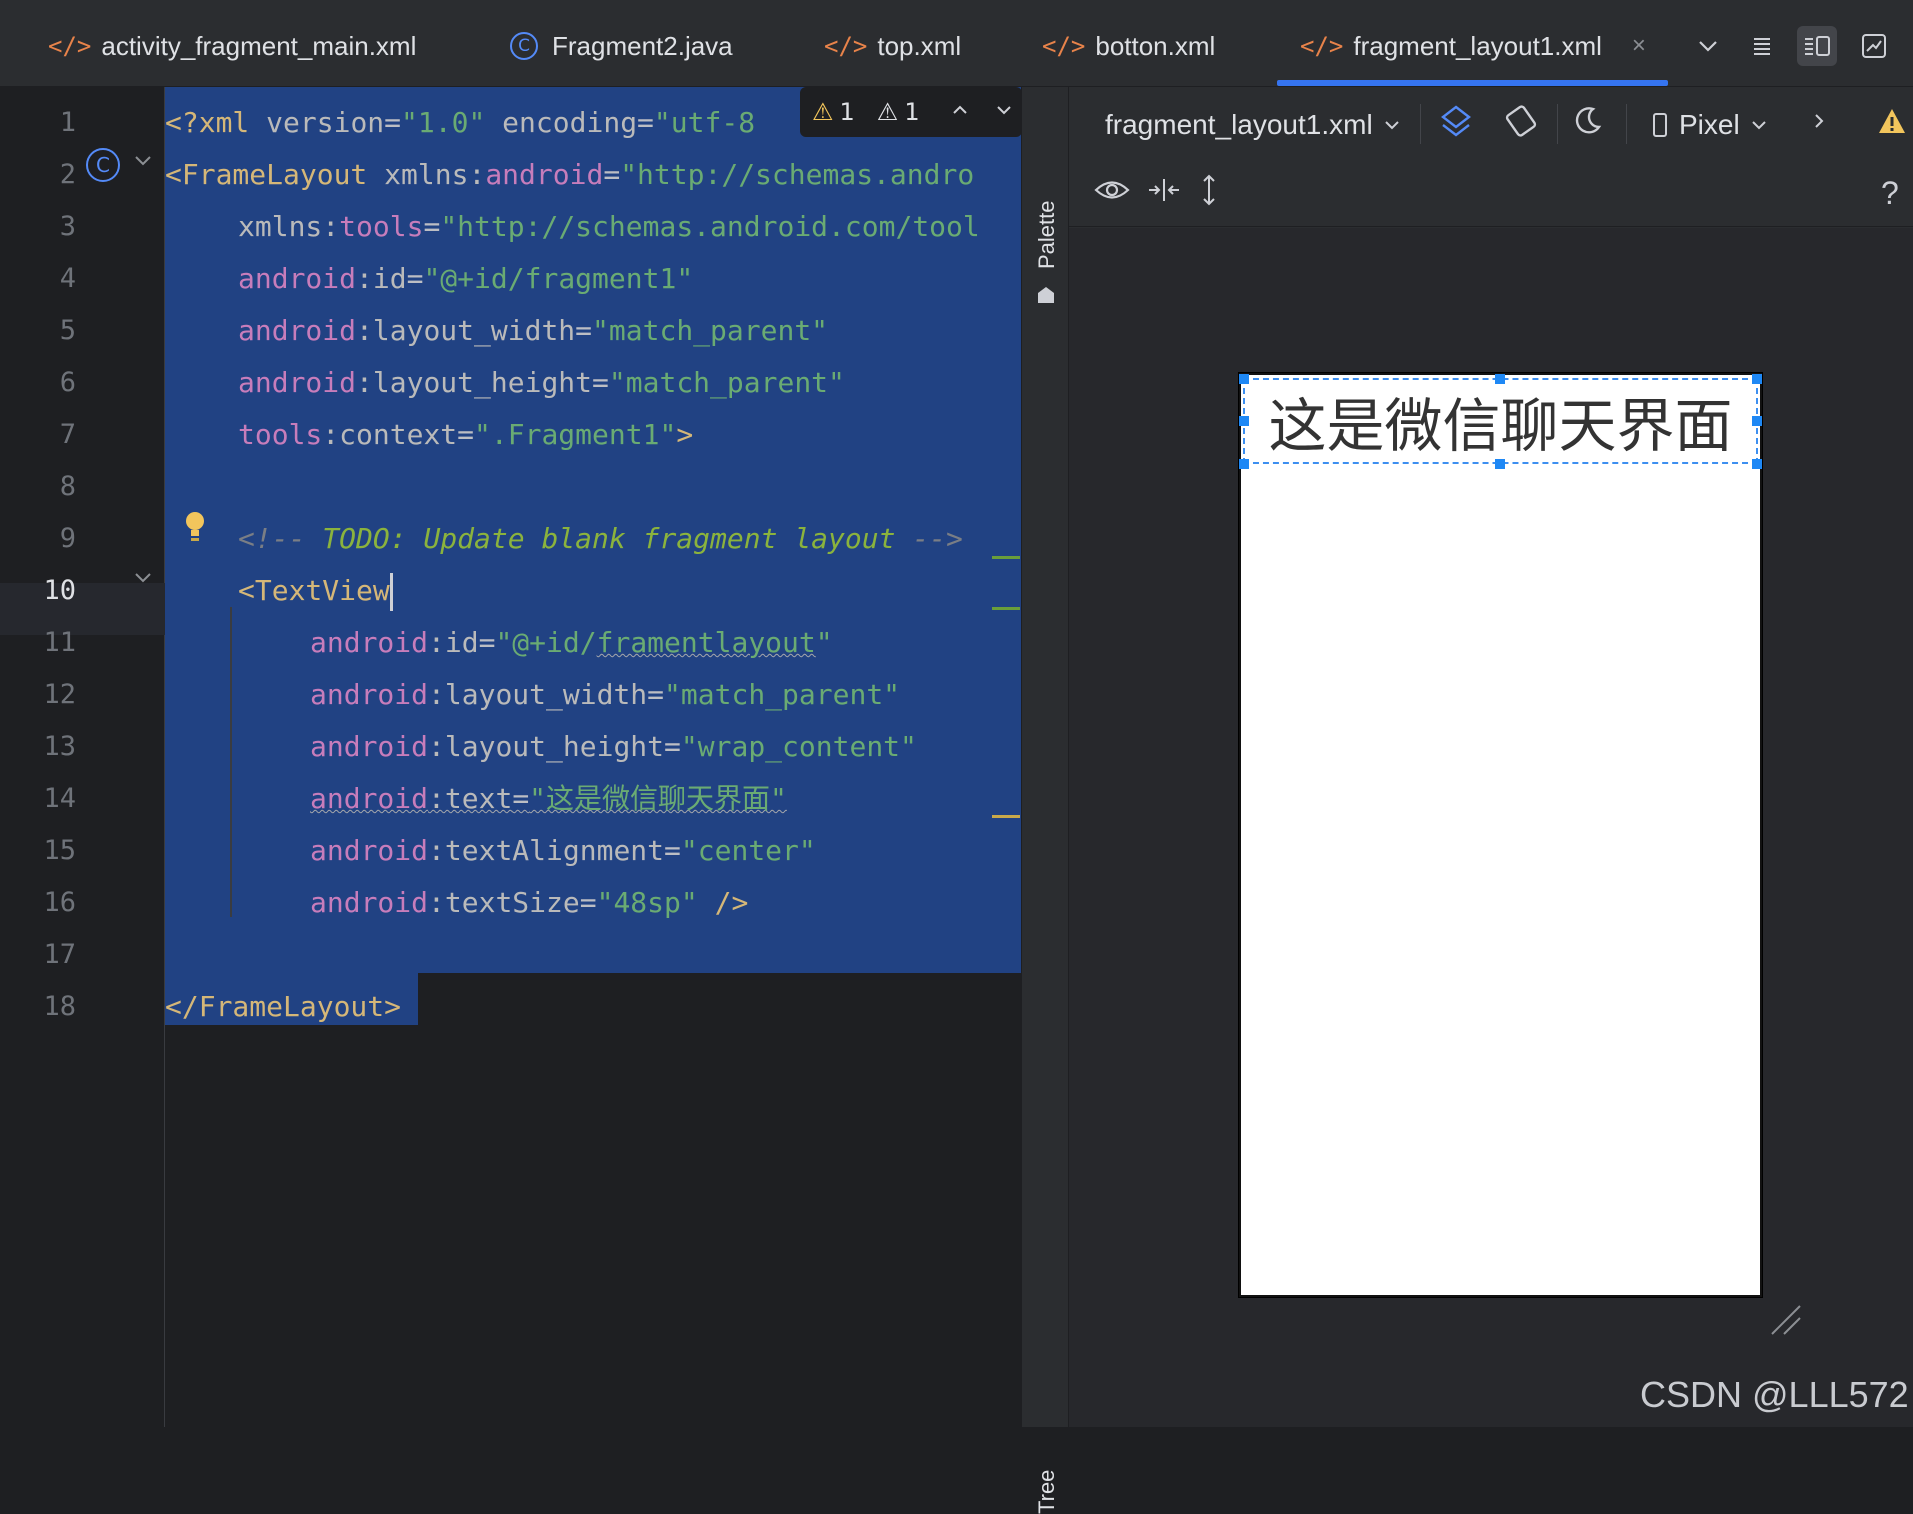 The width and height of the screenshot is (1913, 1514). I want to click on code-line-5: android:layout_width="match_parent", so click(533, 330).